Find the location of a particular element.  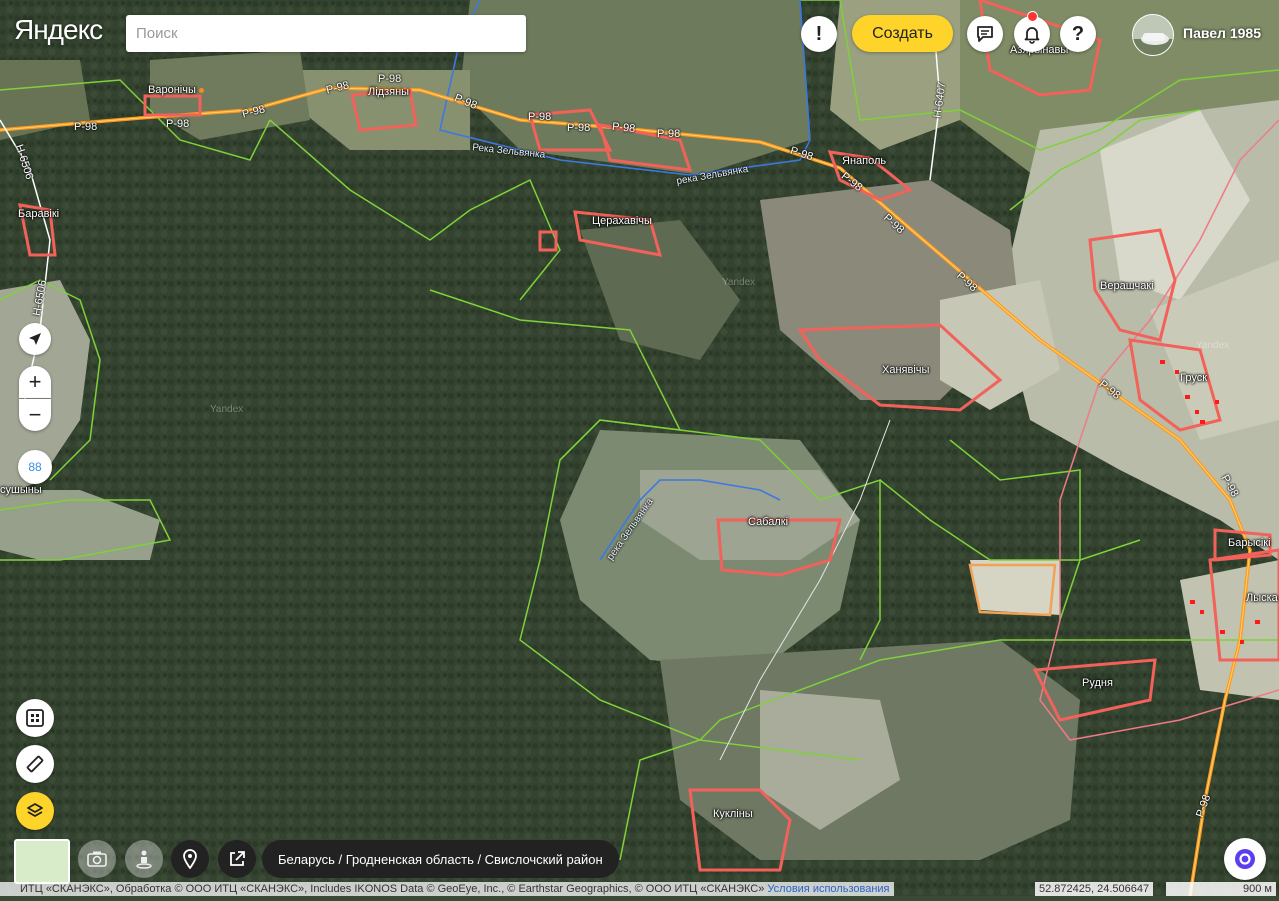

alice-icon is located at coordinates (1245, 859).